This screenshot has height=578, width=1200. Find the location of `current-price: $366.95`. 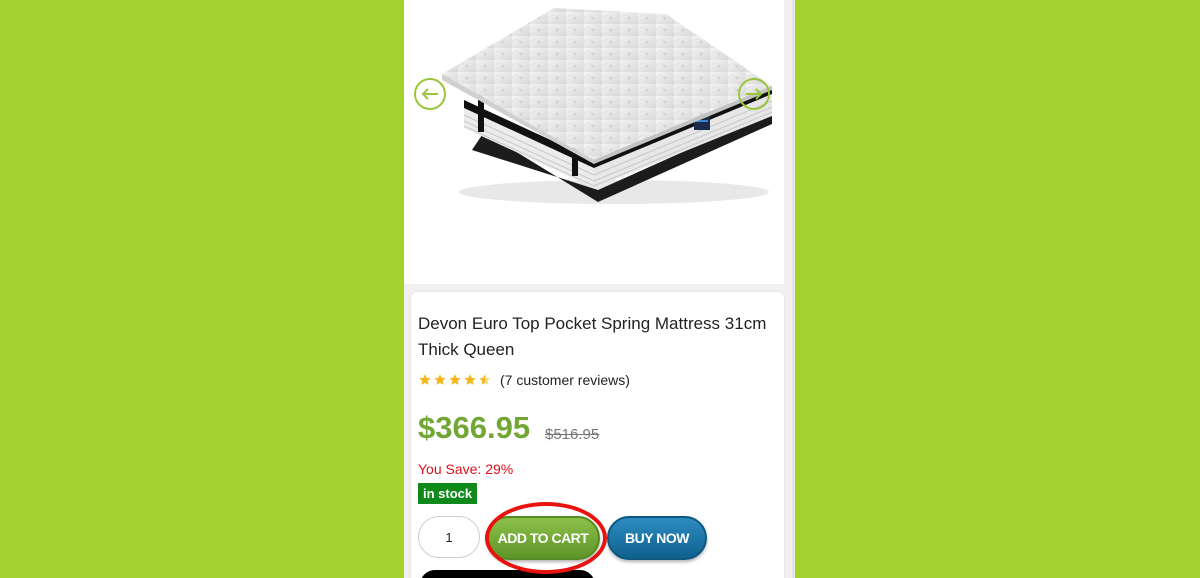

current-price: $366.95 is located at coordinates (474, 427).